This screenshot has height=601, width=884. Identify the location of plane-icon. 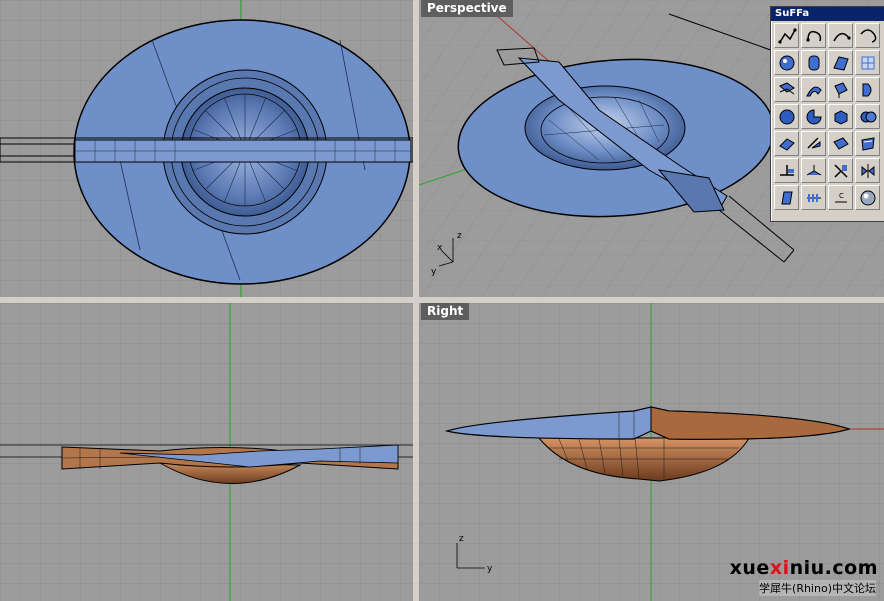
(786, 143).